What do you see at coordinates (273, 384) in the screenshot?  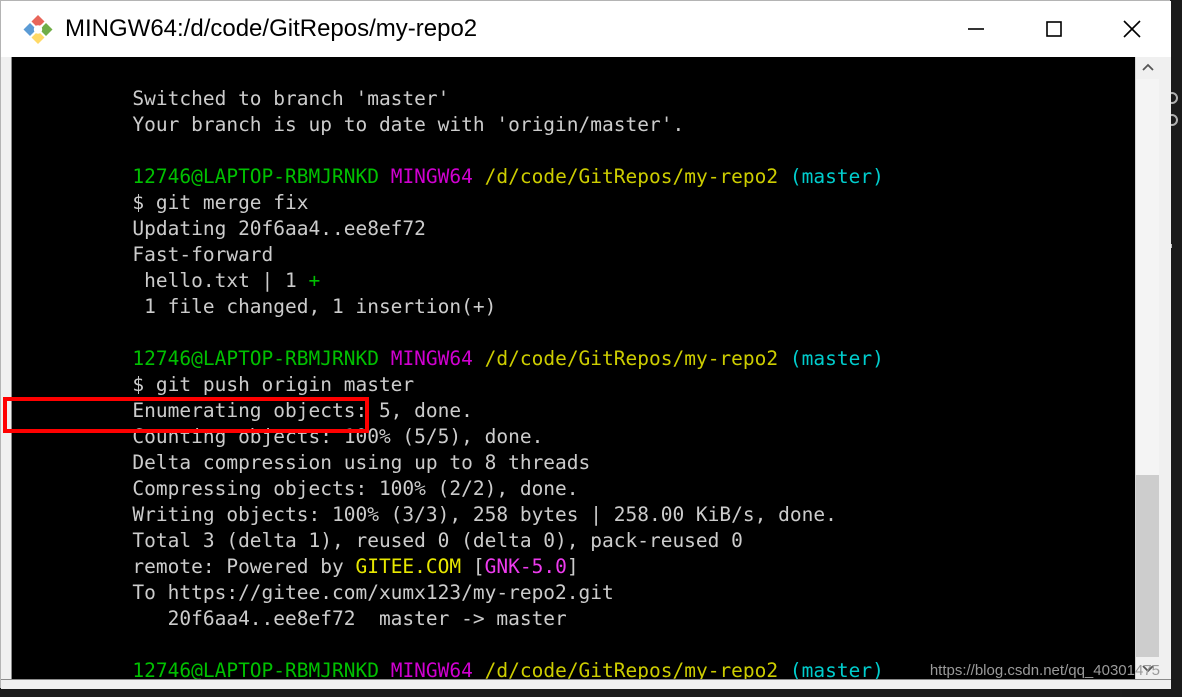 I see `line-text: $ git push origin master` at bounding box center [273, 384].